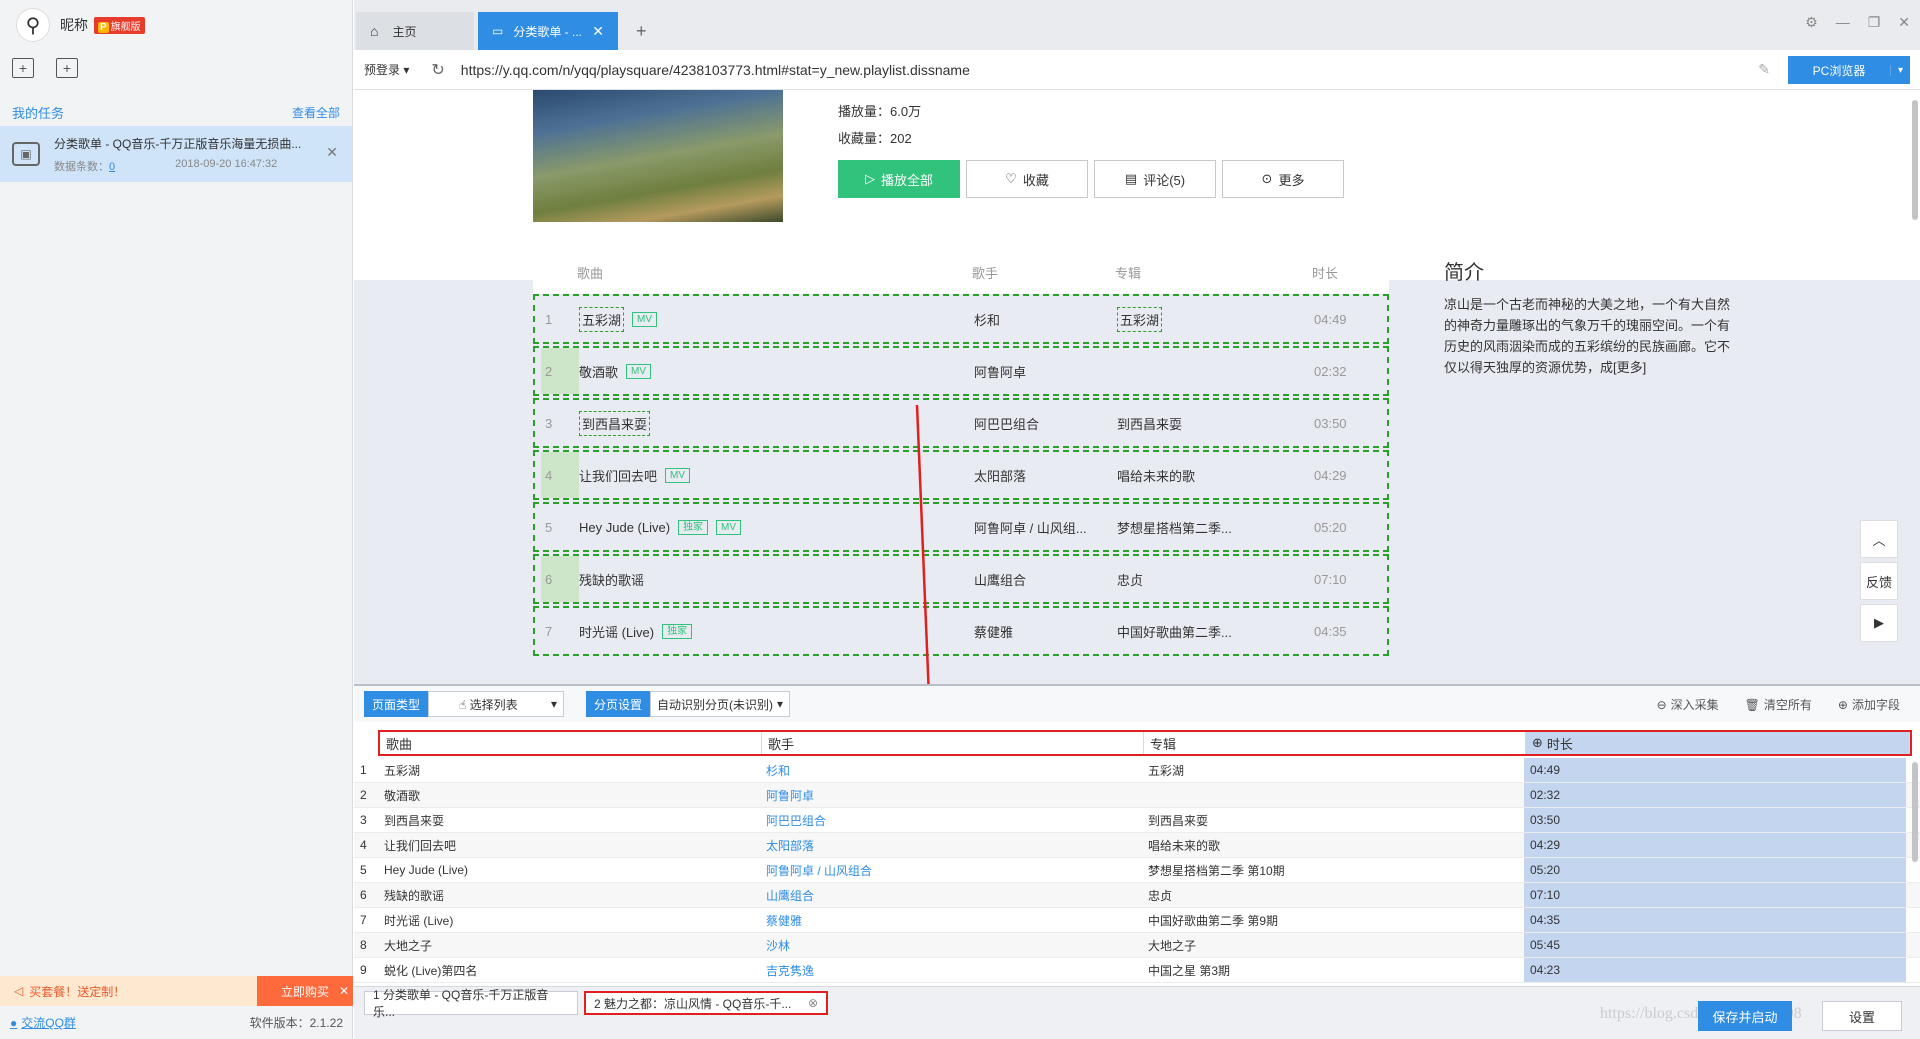  Describe the element at coordinates (1778, 704) in the screenshot. I see `clear-all-button: 🗑 清空所有` at that location.